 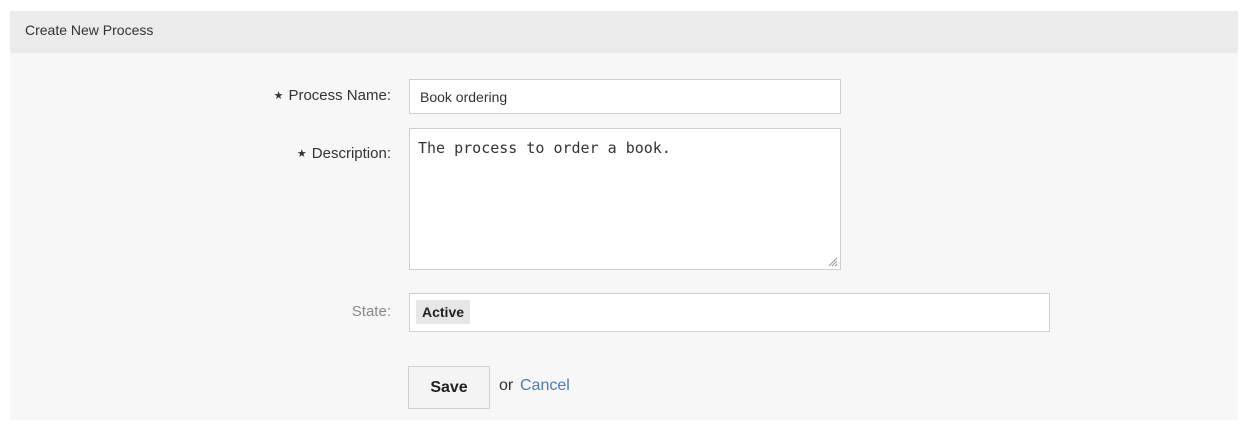 I want to click on state-label: State:, so click(x=371, y=311).